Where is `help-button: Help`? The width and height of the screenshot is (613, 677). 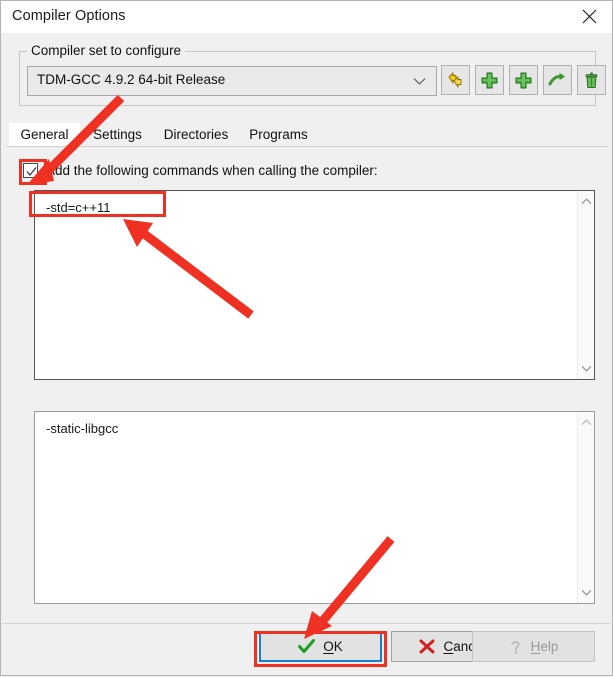
help-button: Help is located at coordinates (533, 646).